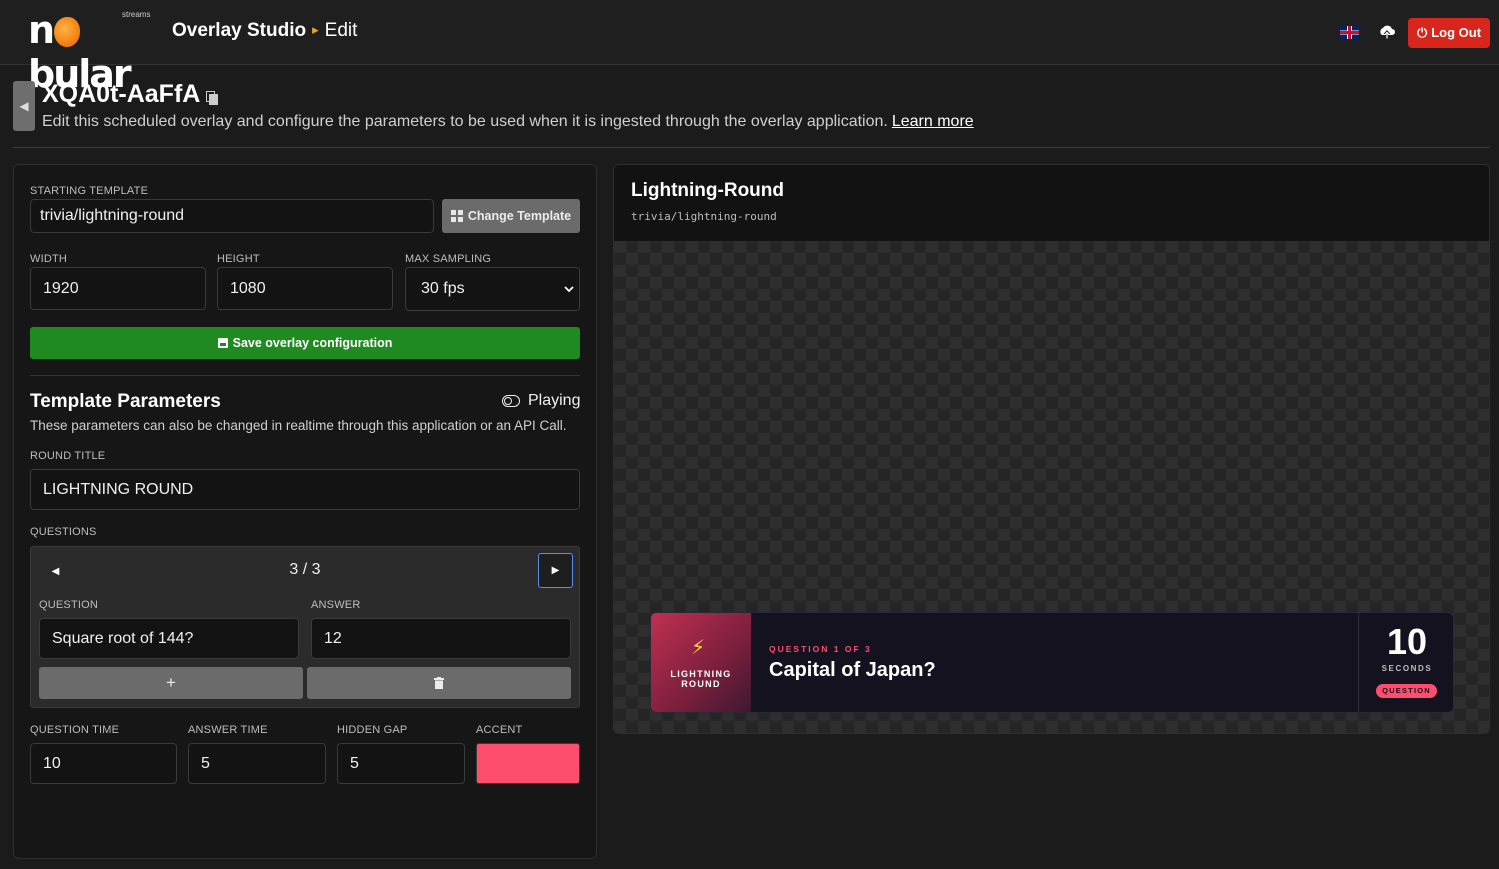 This screenshot has width=1499, height=869. I want to click on template-parameters-title: Template Parameters, so click(125, 401).